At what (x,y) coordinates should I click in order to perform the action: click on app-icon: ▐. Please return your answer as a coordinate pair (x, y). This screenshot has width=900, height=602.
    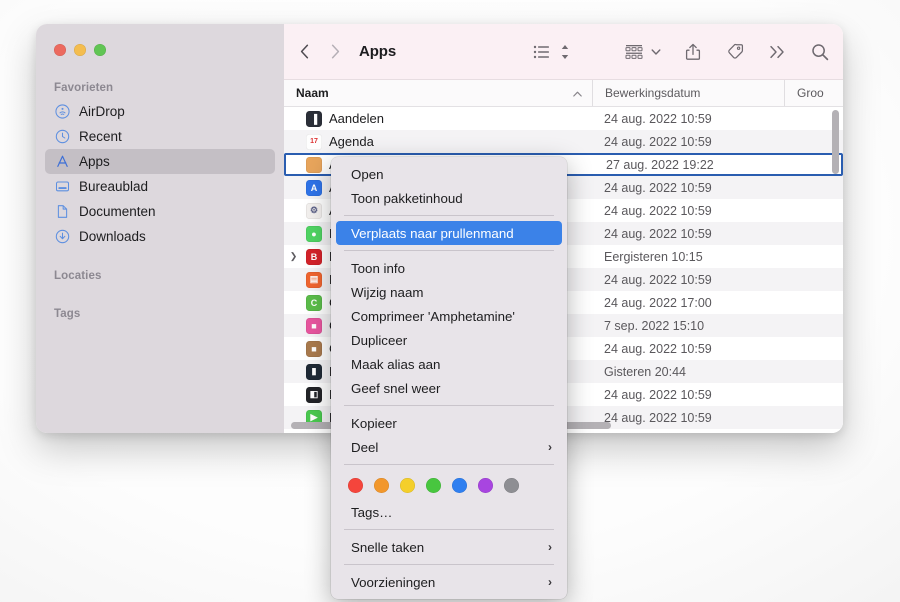
    Looking at the image, I should click on (314, 118).